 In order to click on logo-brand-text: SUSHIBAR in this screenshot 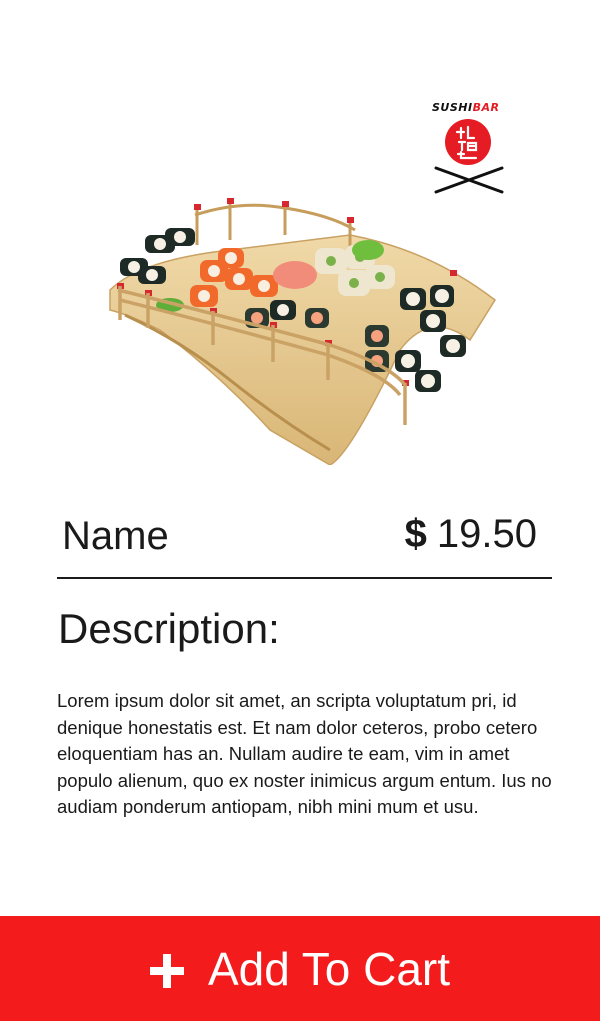, I will do `click(473, 108)`.